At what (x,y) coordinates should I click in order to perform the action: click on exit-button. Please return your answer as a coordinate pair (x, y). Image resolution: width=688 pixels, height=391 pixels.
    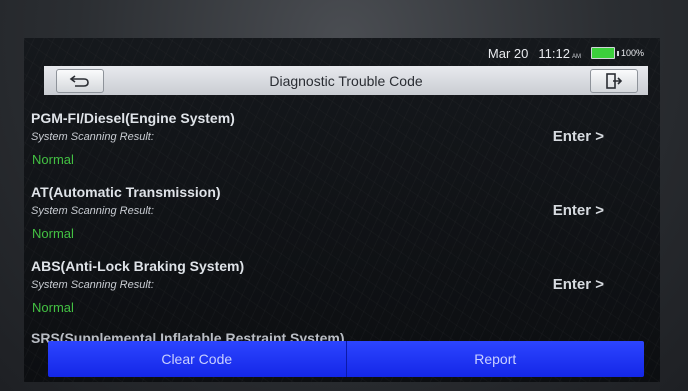
    Looking at the image, I should click on (614, 81).